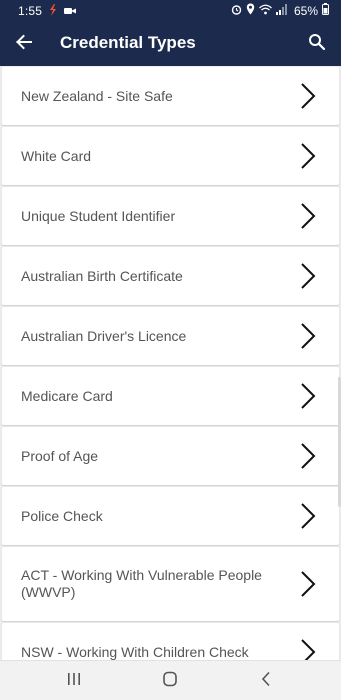 The height and width of the screenshot is (700, 341). What do you see at coordinates (135, 651) in the screenshot?
I see `credential-type-label: NSW - Working With Children Check` at bounding box center [135, 651].